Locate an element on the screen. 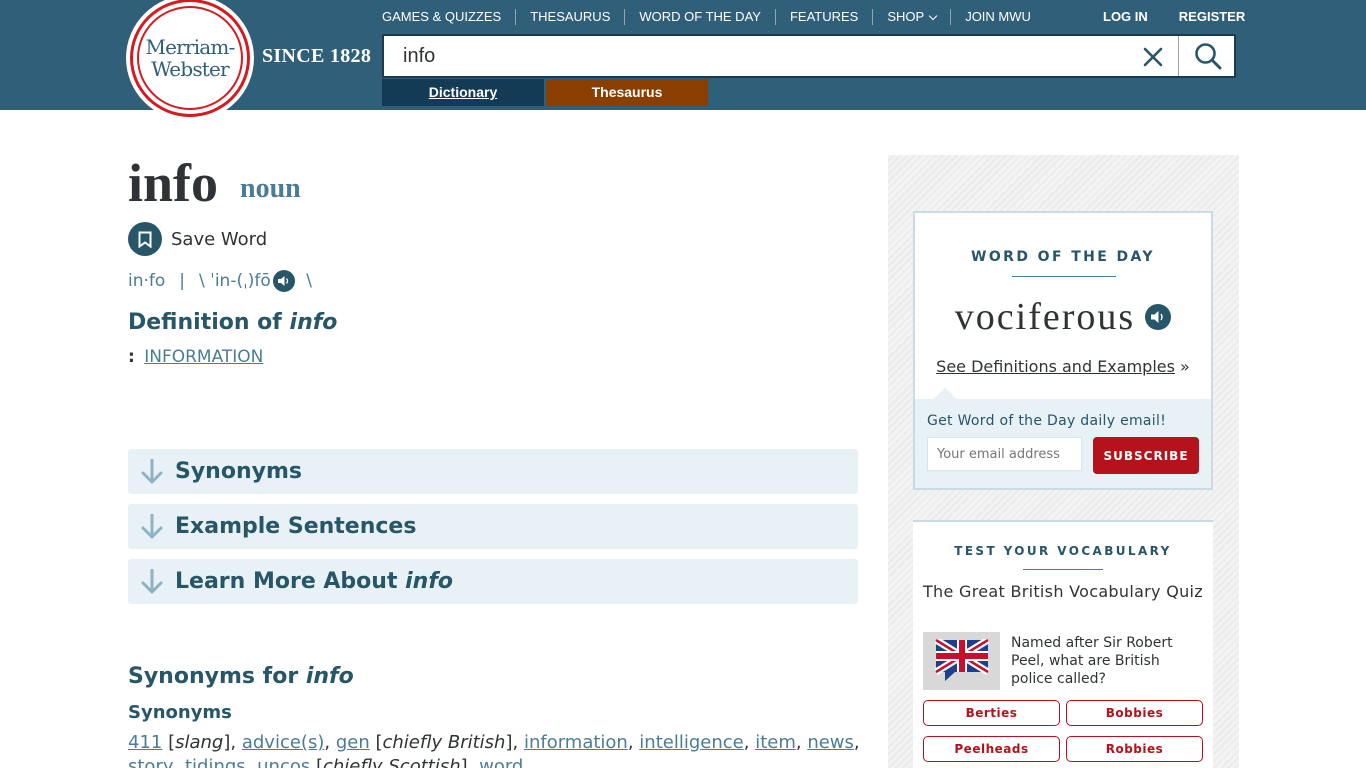 The height and width of the screenshot is (768, 1366). synonyms-heading-prefix: Synonyms for is located at coordinates (217, 676).